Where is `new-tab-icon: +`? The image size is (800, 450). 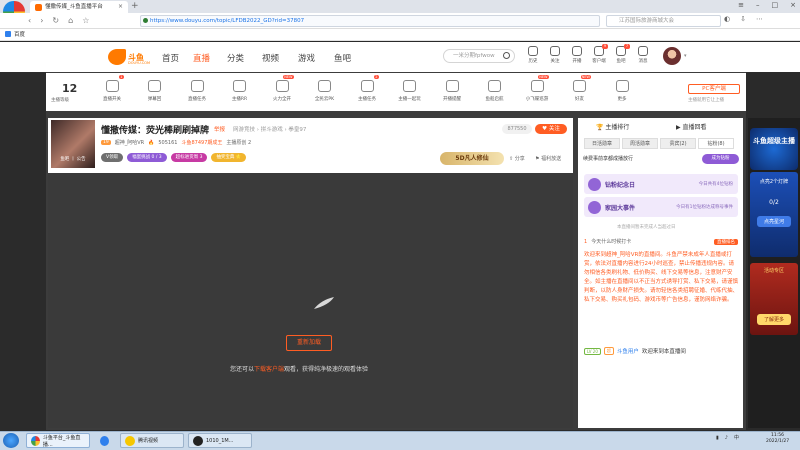
new-tab-icon: + is located at coordinates (135, 6).